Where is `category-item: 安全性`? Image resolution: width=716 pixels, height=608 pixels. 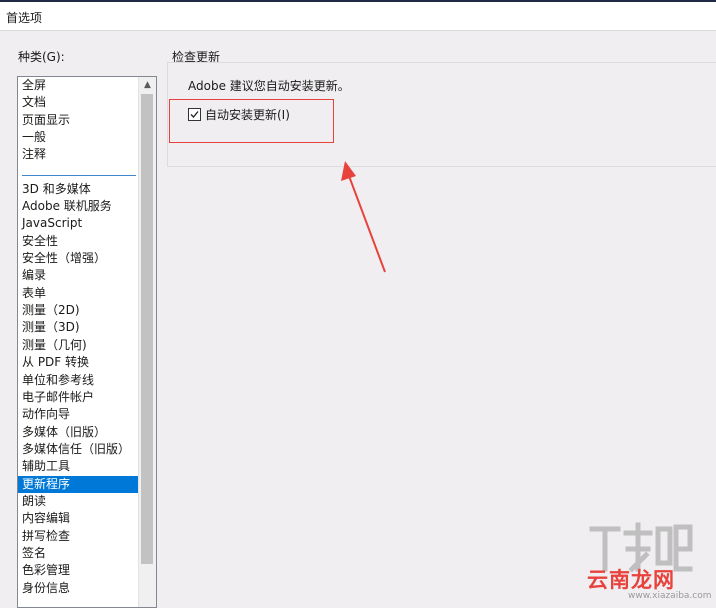
category-item: 安全性 is located at coordinates (78, 241).